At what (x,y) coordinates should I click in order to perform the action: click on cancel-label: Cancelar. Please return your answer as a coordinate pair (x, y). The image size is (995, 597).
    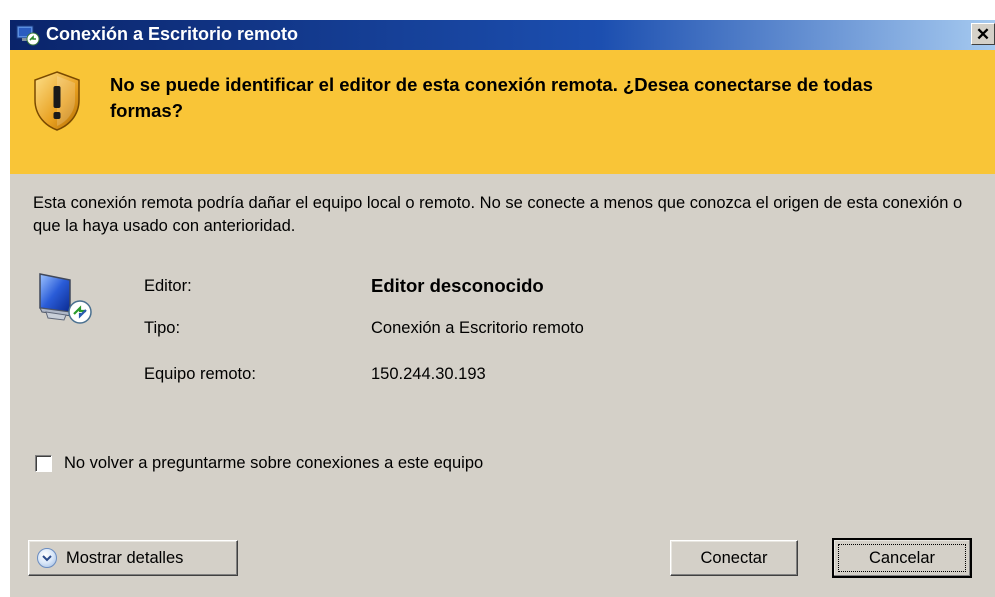
    Looking at the image, I should click on (902, 557).